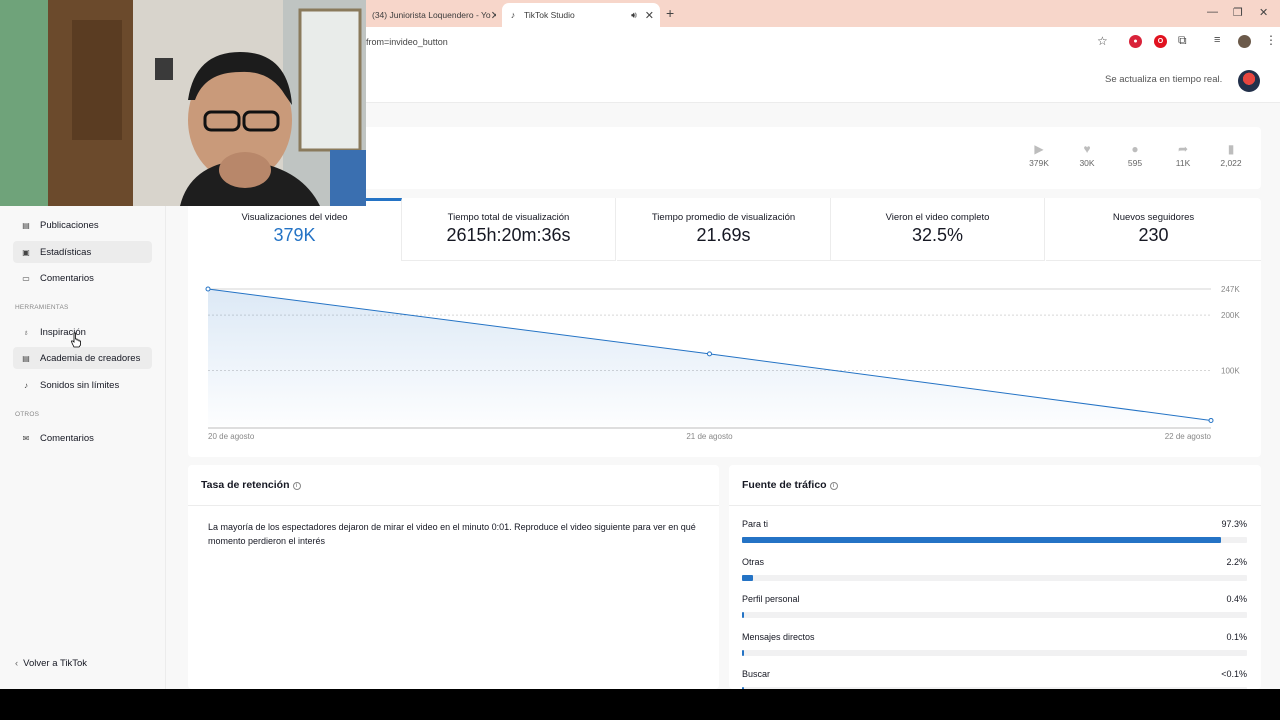  What do you see at coordinates (69, 225) in the screenshot?
I see `sidebar-item-label: Publicaciones` at bounding box center [69, 225].